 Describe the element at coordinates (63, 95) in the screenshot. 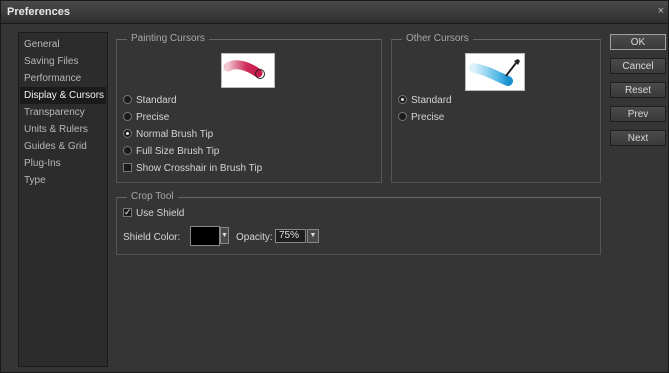

I see `sidebar-item-display-cursors: Display & Cursors` at that location.